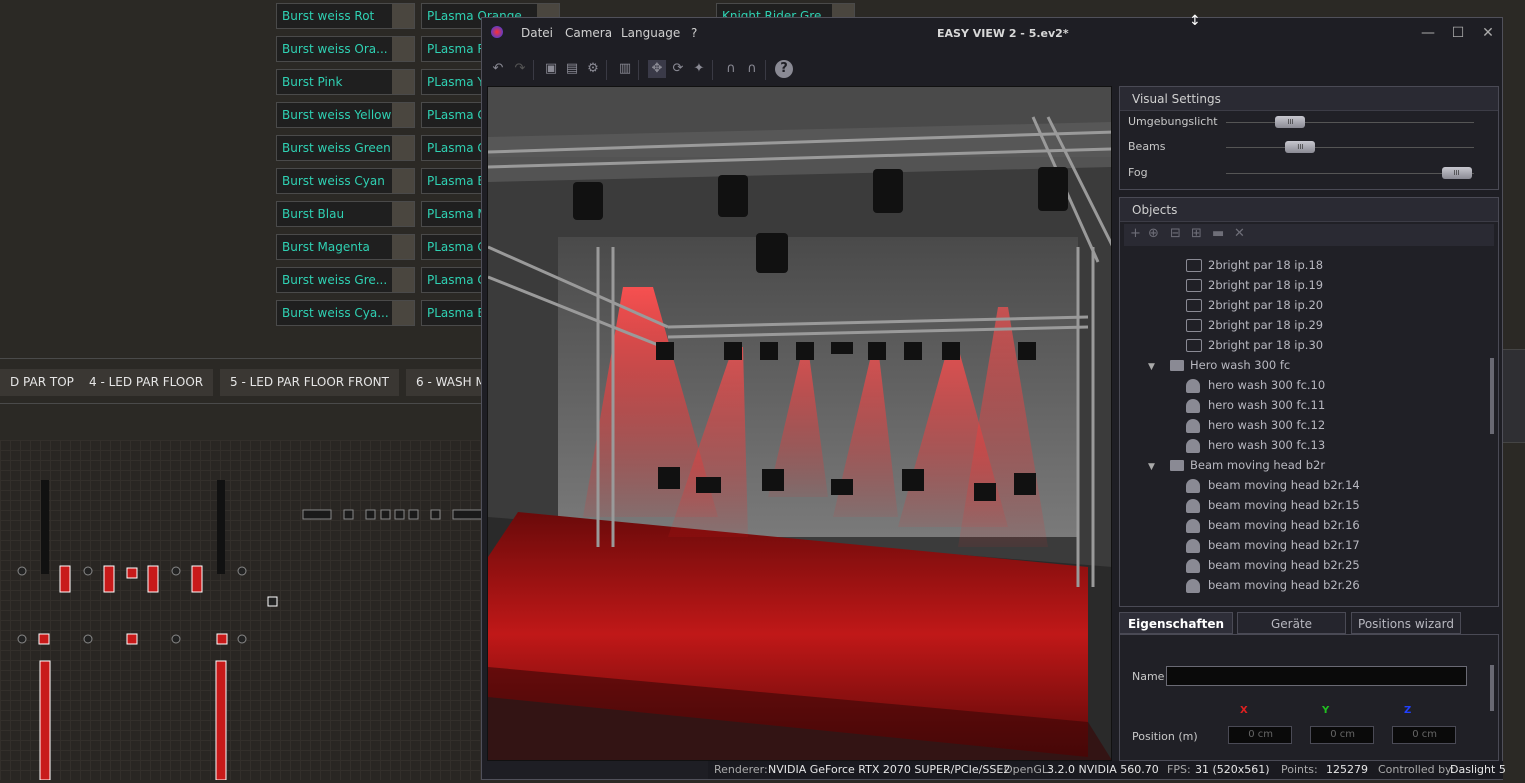  I want to click on layout-icon: ▣, so click(551, 69).